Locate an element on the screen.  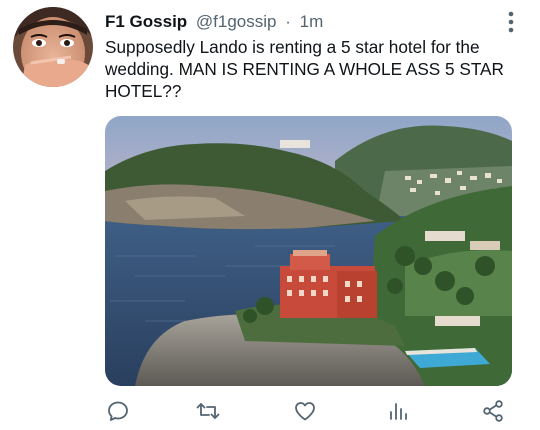
share-button is located at coordinates (493, 411).